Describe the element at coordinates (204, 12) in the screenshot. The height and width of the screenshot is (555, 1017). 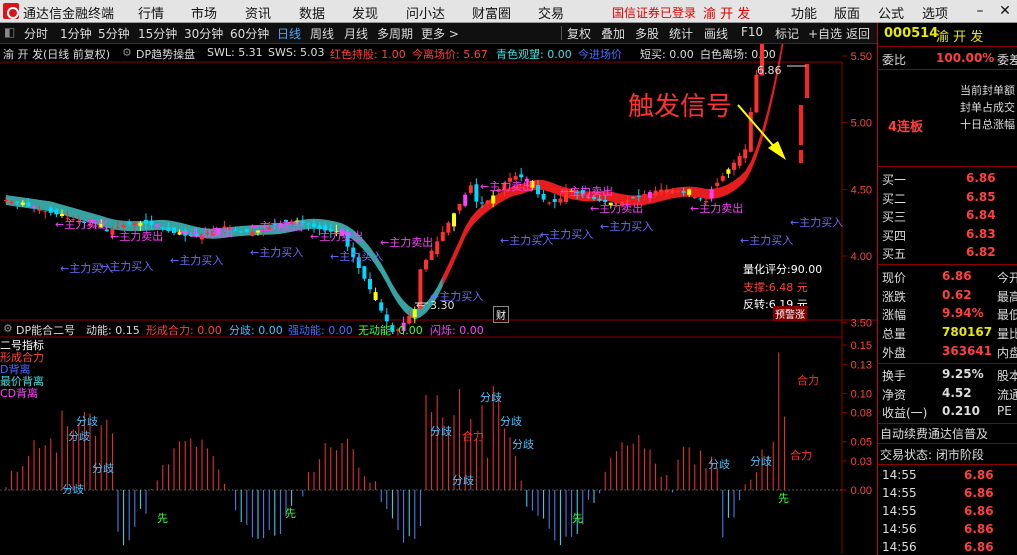
I see `menu-item-shichang: 市场` at that location.